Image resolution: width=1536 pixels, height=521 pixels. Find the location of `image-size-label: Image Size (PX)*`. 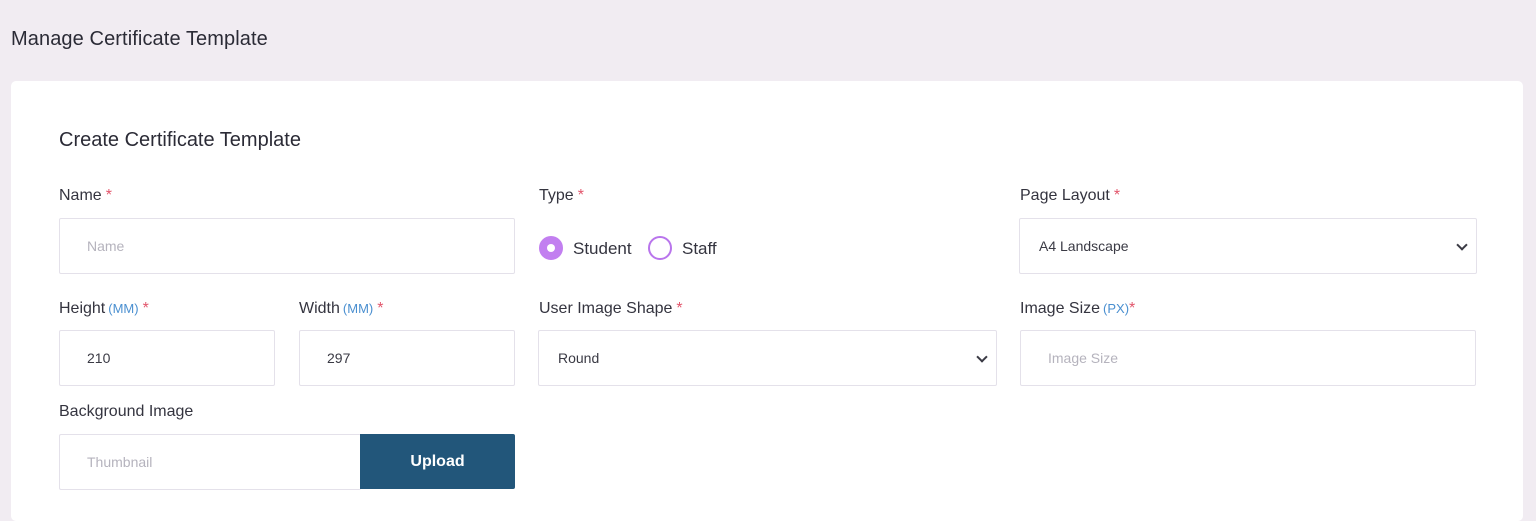

image-size-label: Image Size (PX)* is located at coordinates (1077, 309).